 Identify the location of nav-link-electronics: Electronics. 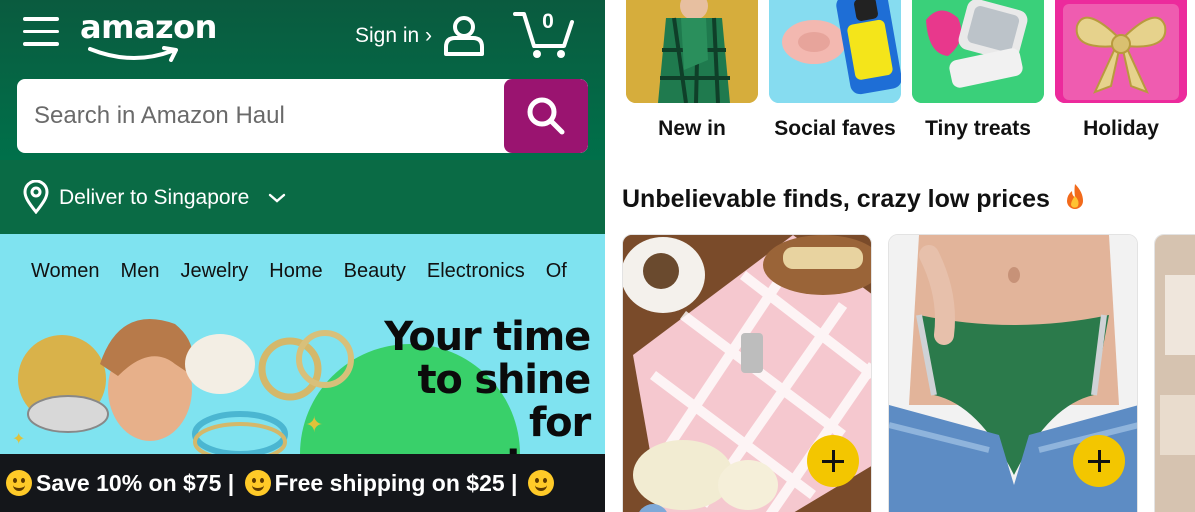
(476, 271).